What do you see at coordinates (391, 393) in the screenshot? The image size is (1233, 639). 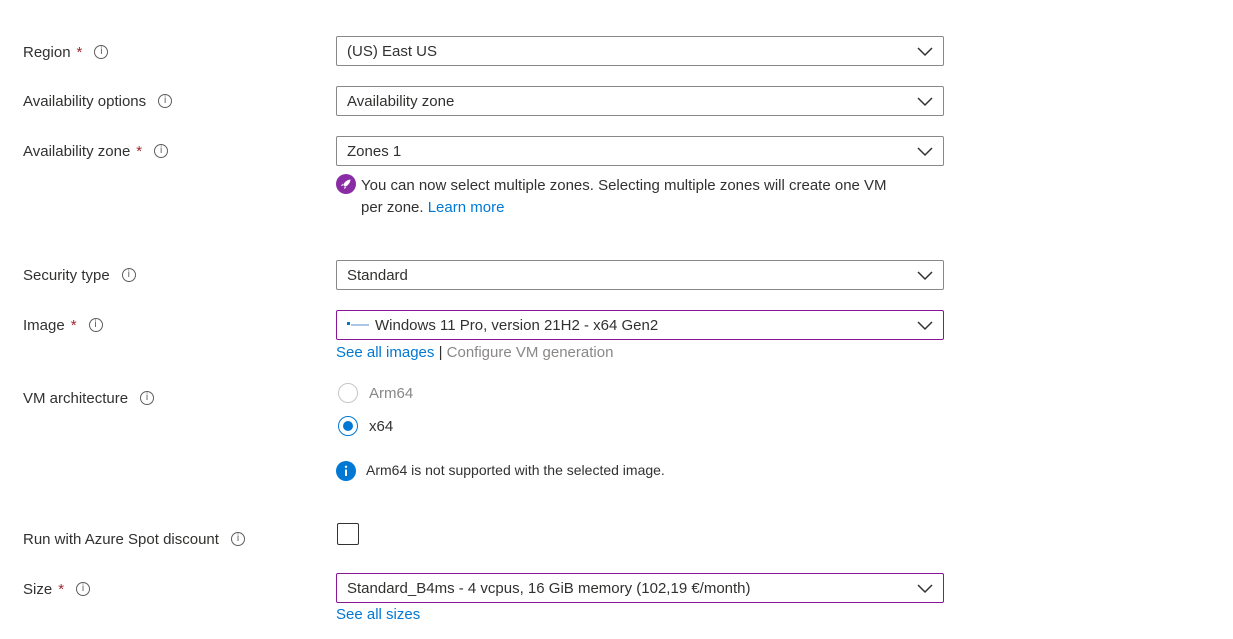 I see `radio-arm64-label: Arm64` at bounding box center [391, 393].